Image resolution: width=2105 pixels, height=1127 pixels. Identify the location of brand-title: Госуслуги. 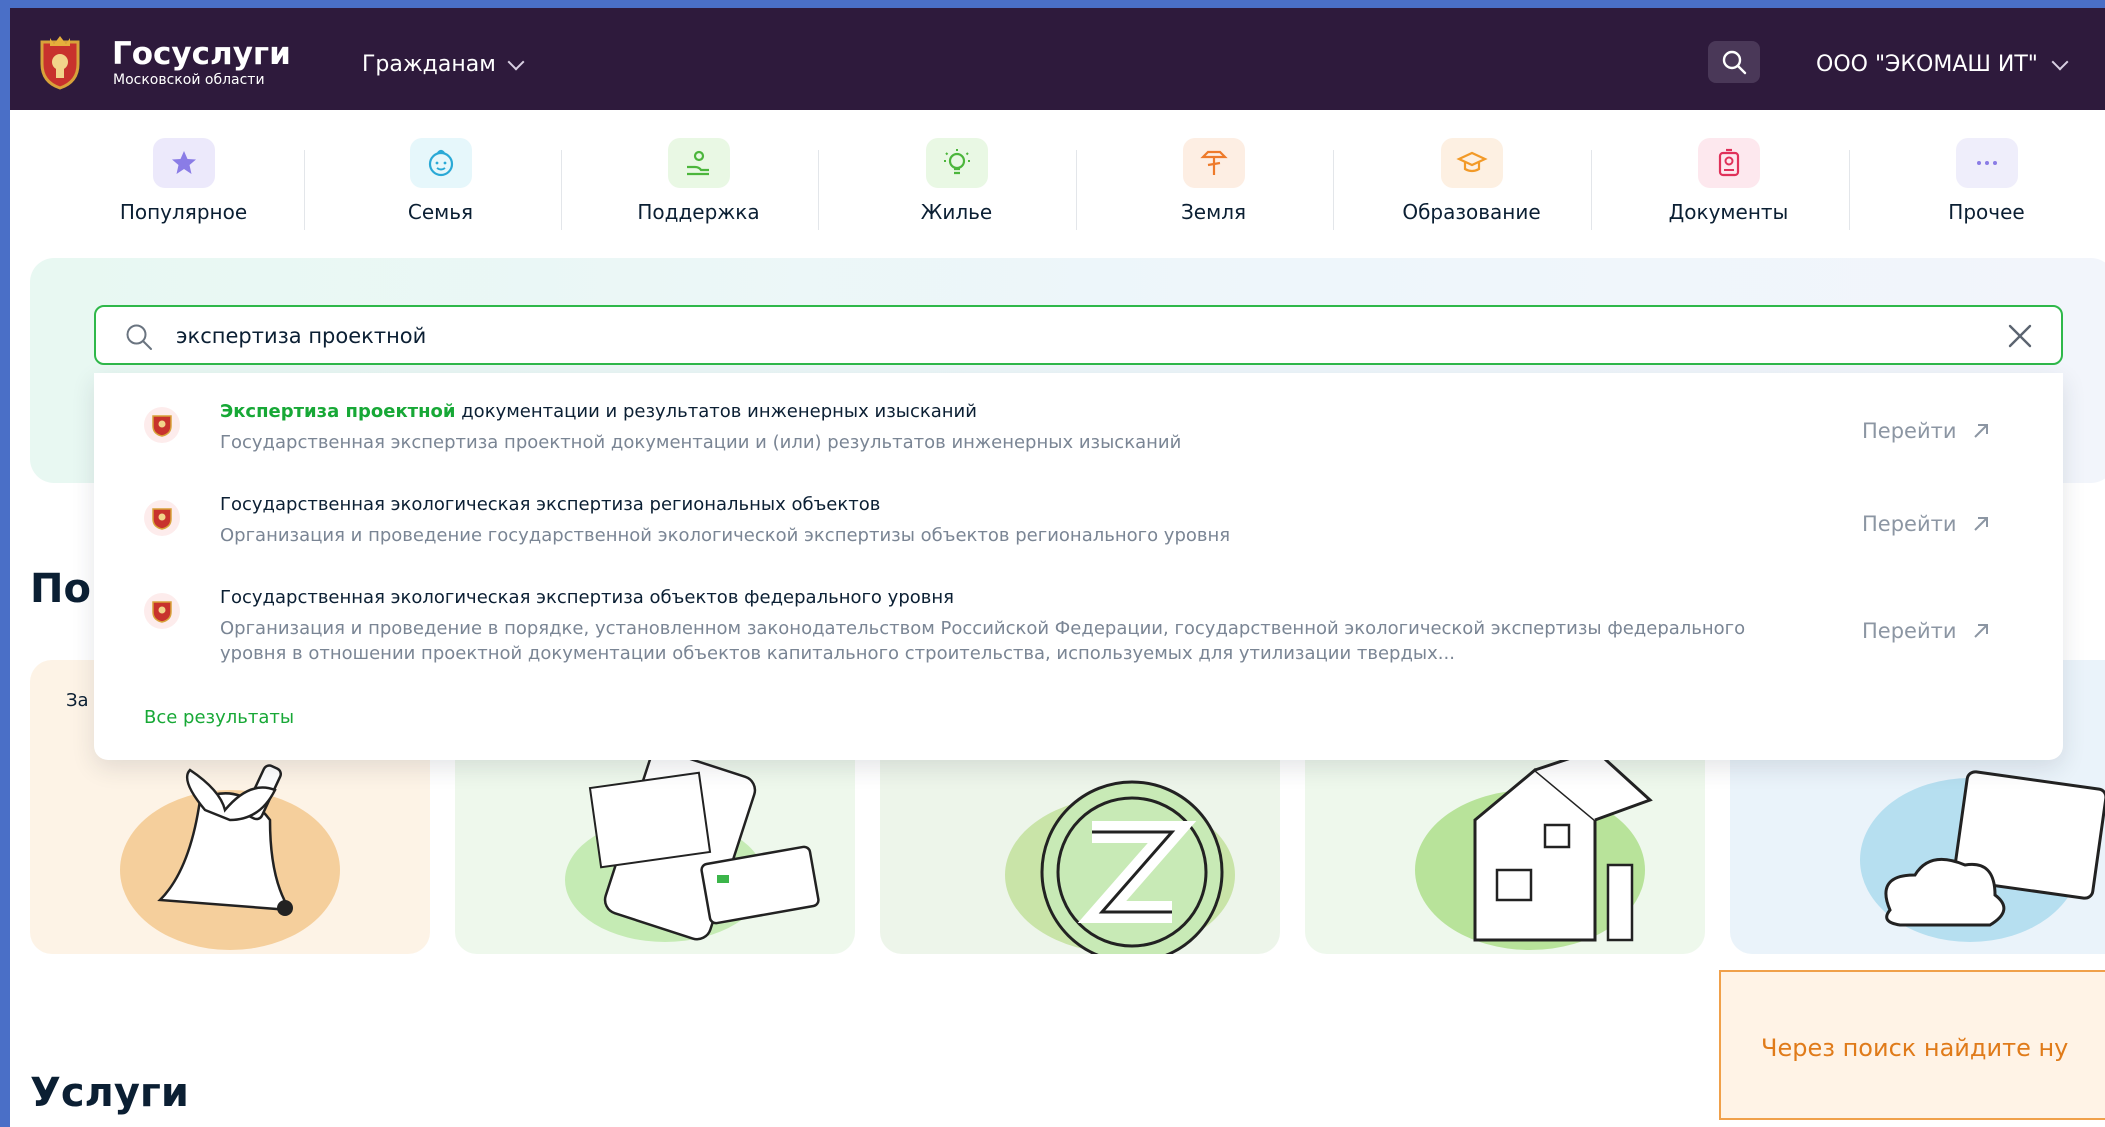
(201, 54).